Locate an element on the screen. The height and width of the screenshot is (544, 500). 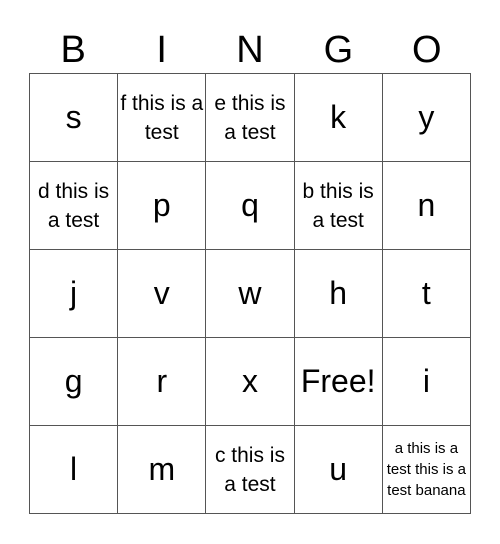
bingo-cell: c this is a test is located at coordinates (250, 469).